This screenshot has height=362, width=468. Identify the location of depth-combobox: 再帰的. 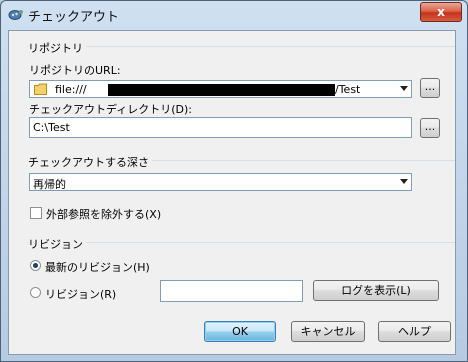
(220, 182).